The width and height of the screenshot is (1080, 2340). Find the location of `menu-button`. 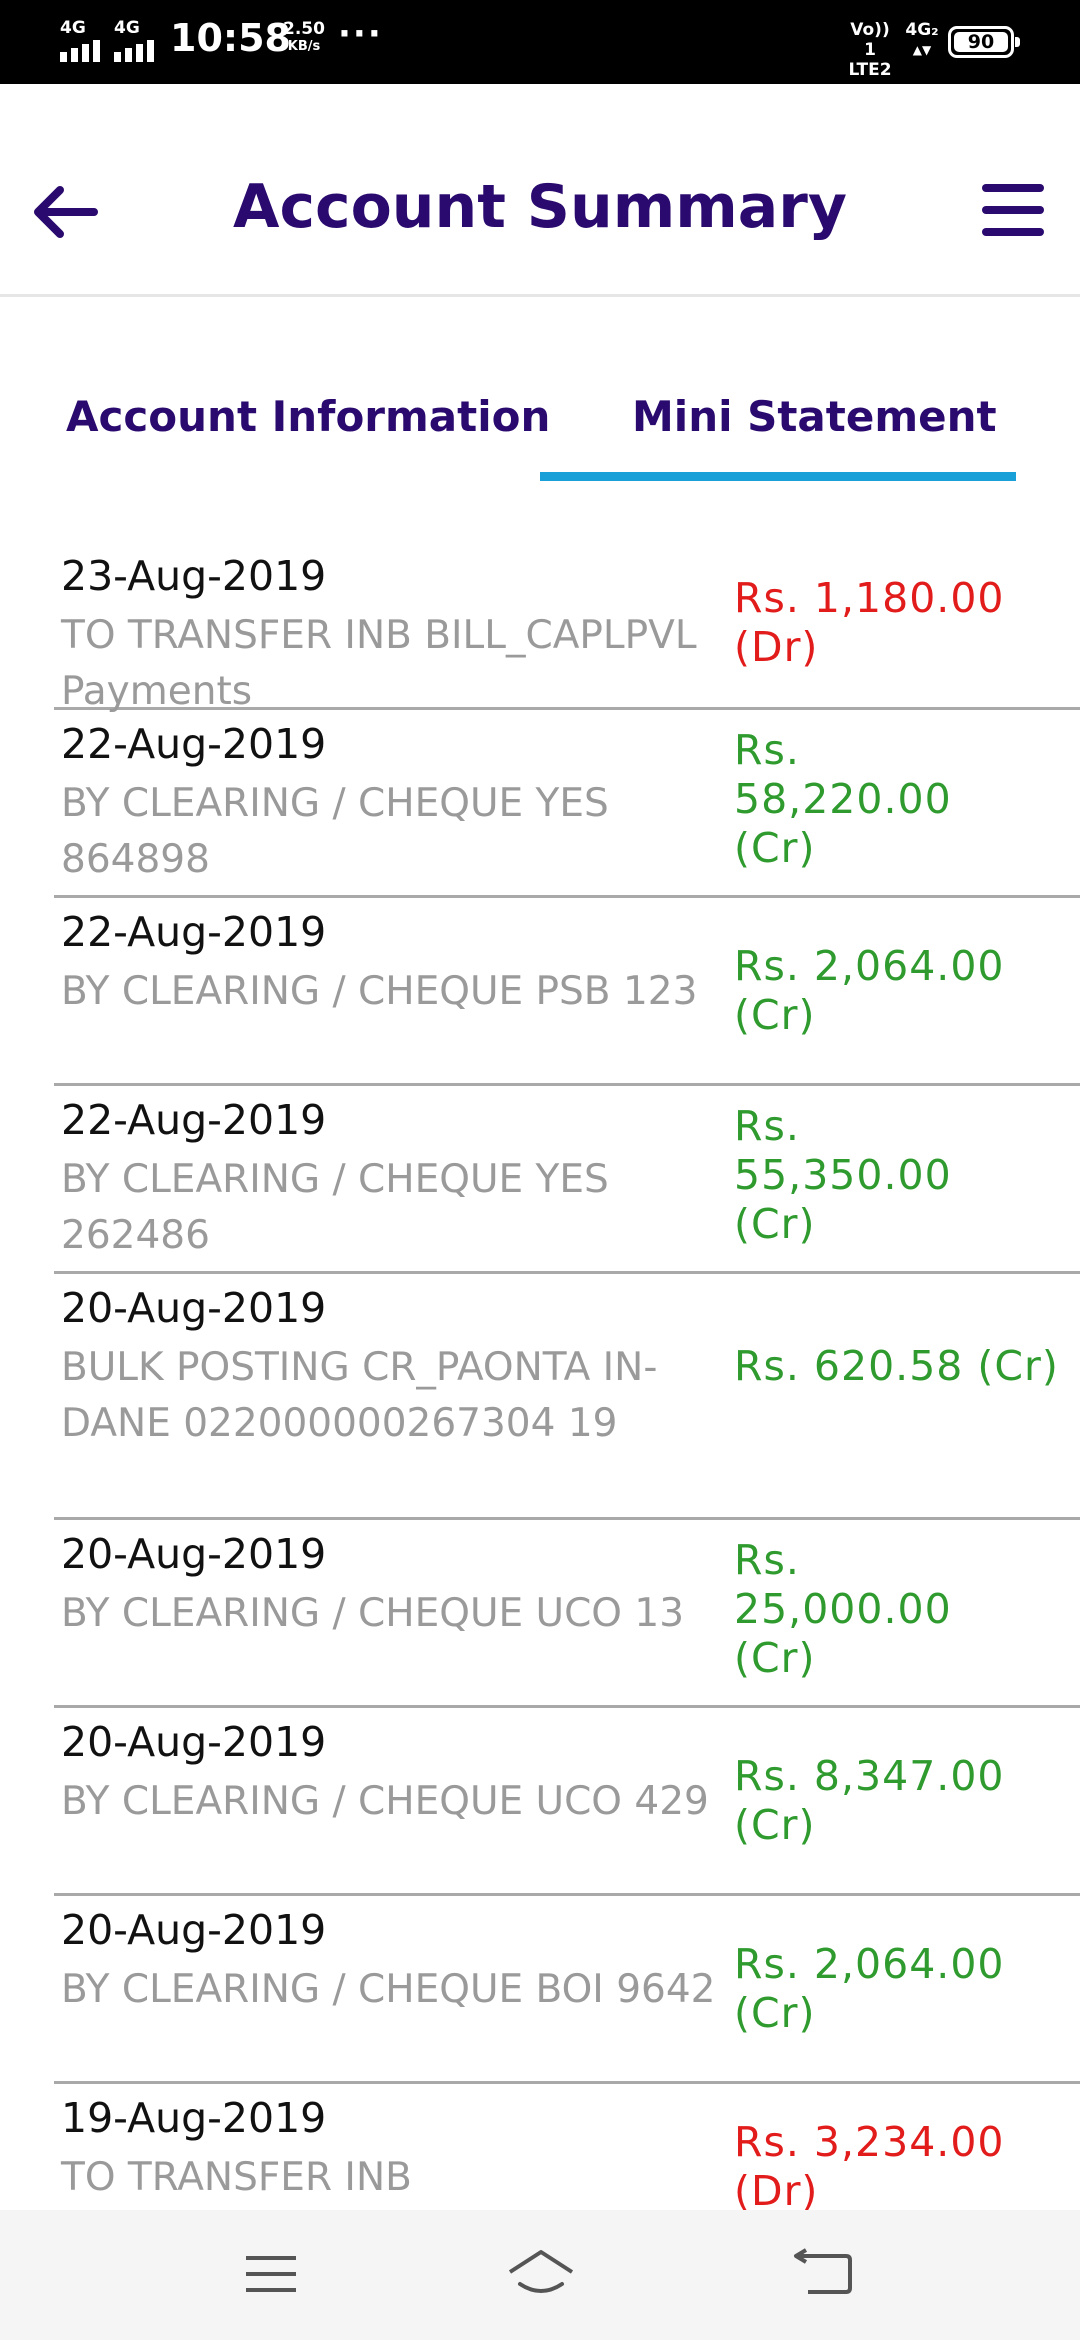

menu-button is located at coordinates (1013, 210).